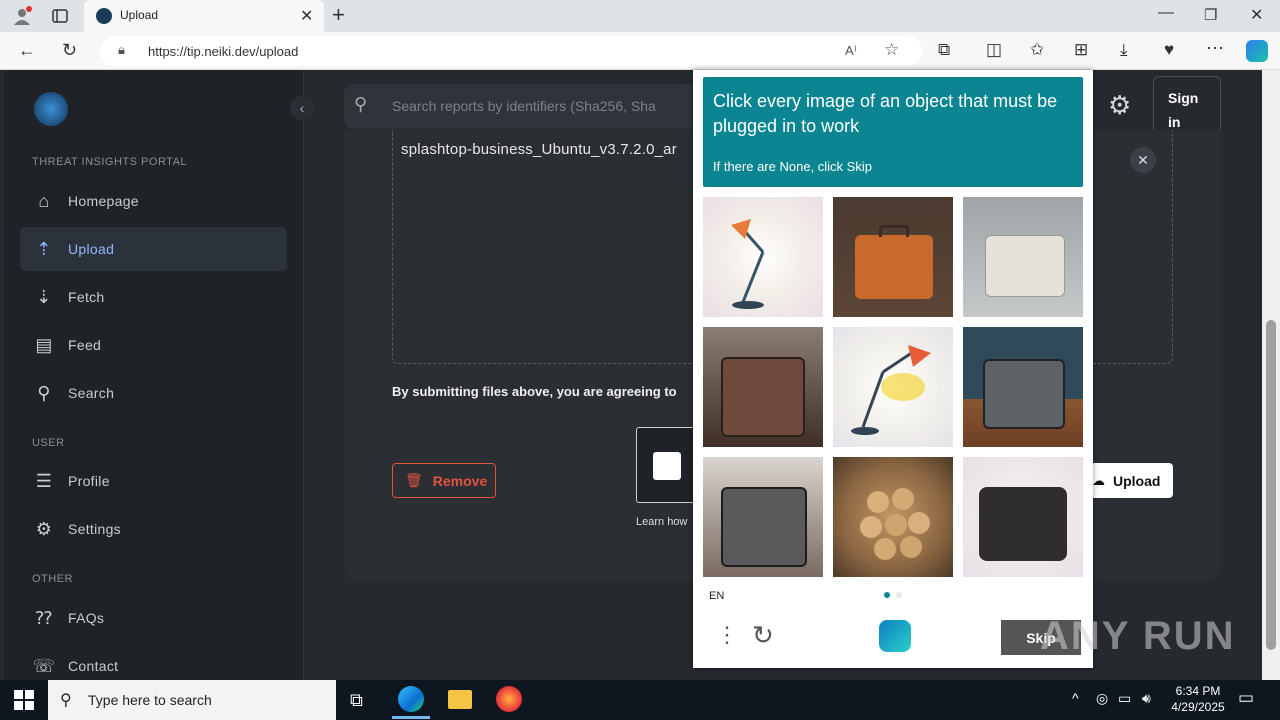  I want to click on menu-dots-icon: ⋮, so click(727, 635).